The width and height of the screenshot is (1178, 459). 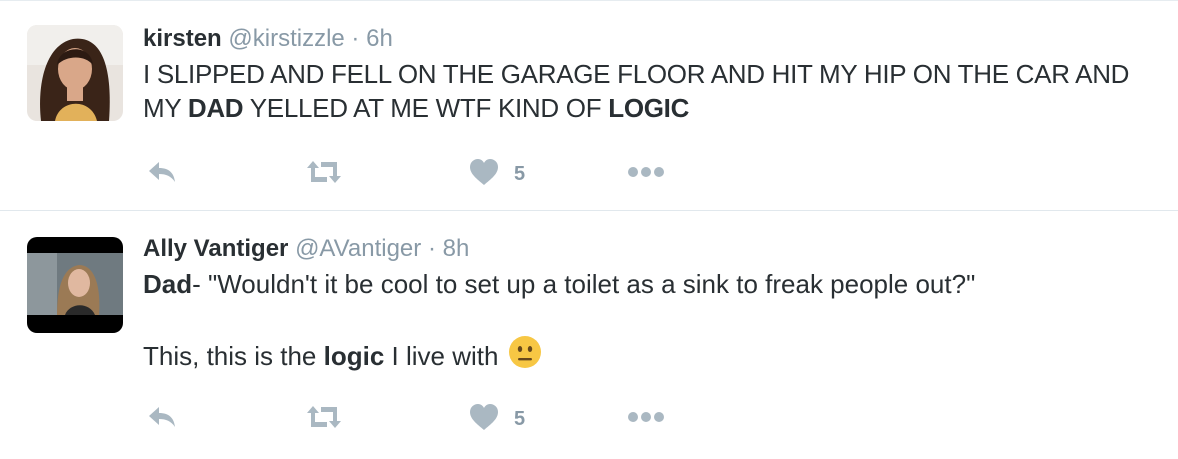 What do you see at coordinates (441, 356) in the screenshot?
I see `tweet-text-part: I live with` at bounding box center [441, 356].